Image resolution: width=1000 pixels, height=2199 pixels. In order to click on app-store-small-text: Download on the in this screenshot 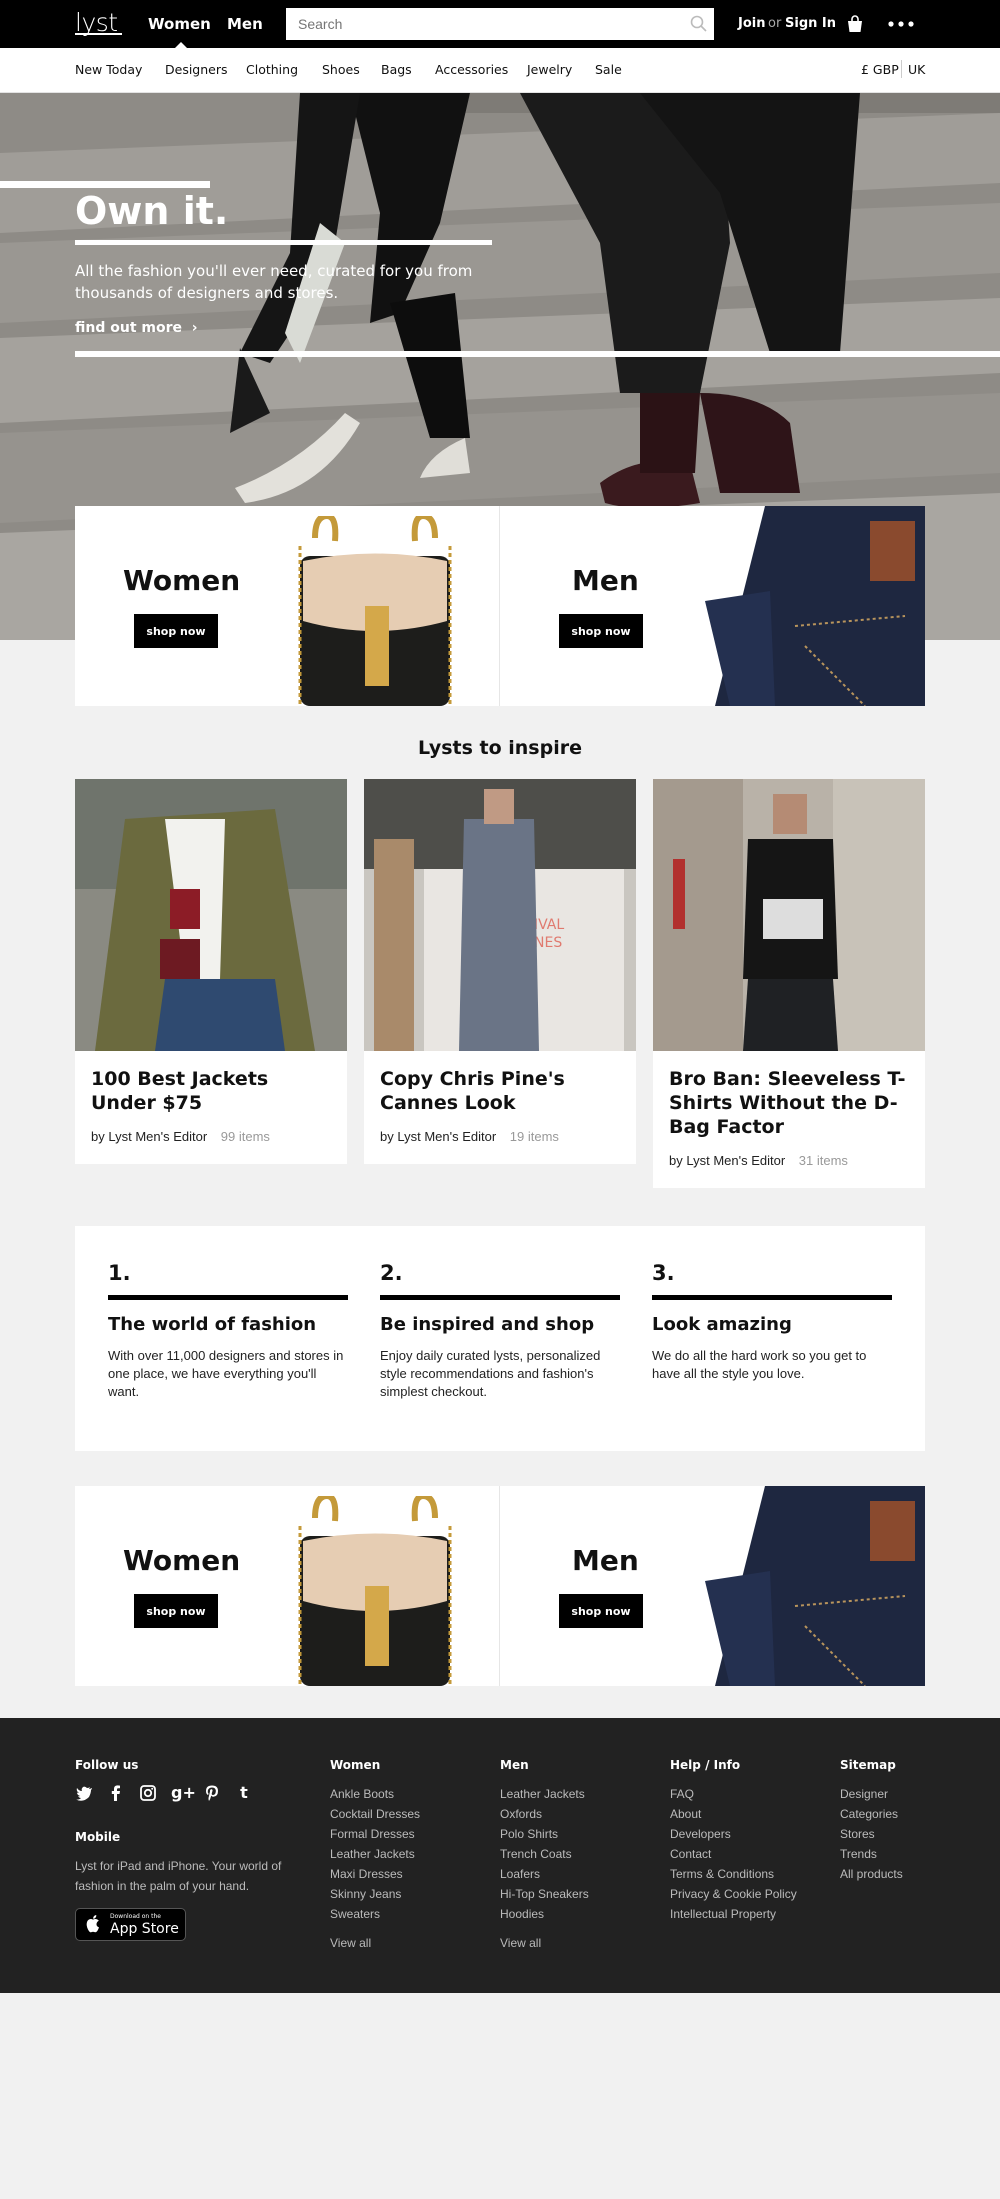, I will do `click(135, 1916)`.